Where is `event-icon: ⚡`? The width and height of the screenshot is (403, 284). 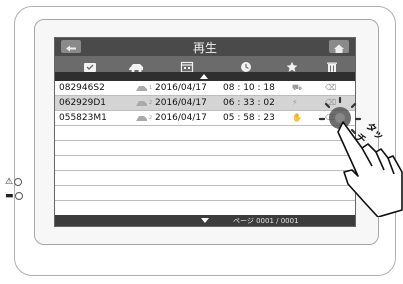 event-icon: ⚡ is located at coordinates (295, 102).